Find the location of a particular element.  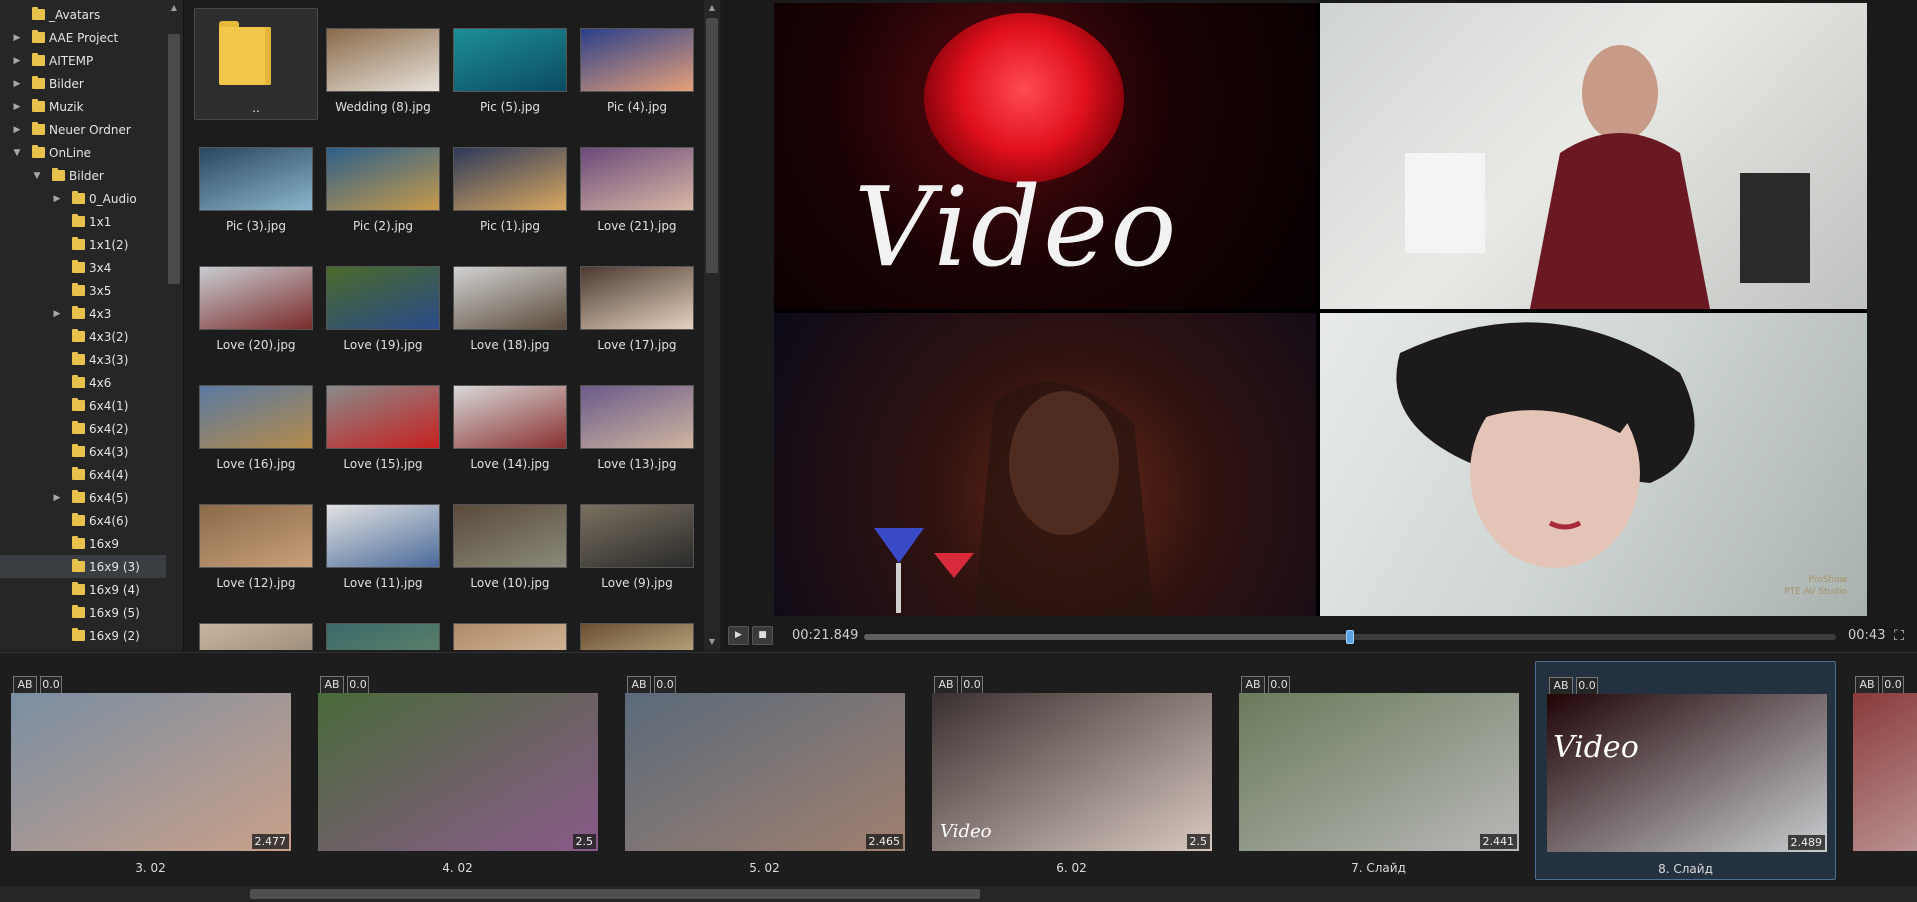

file-item: Love (9).jpg is located at coordinates (637, 540).